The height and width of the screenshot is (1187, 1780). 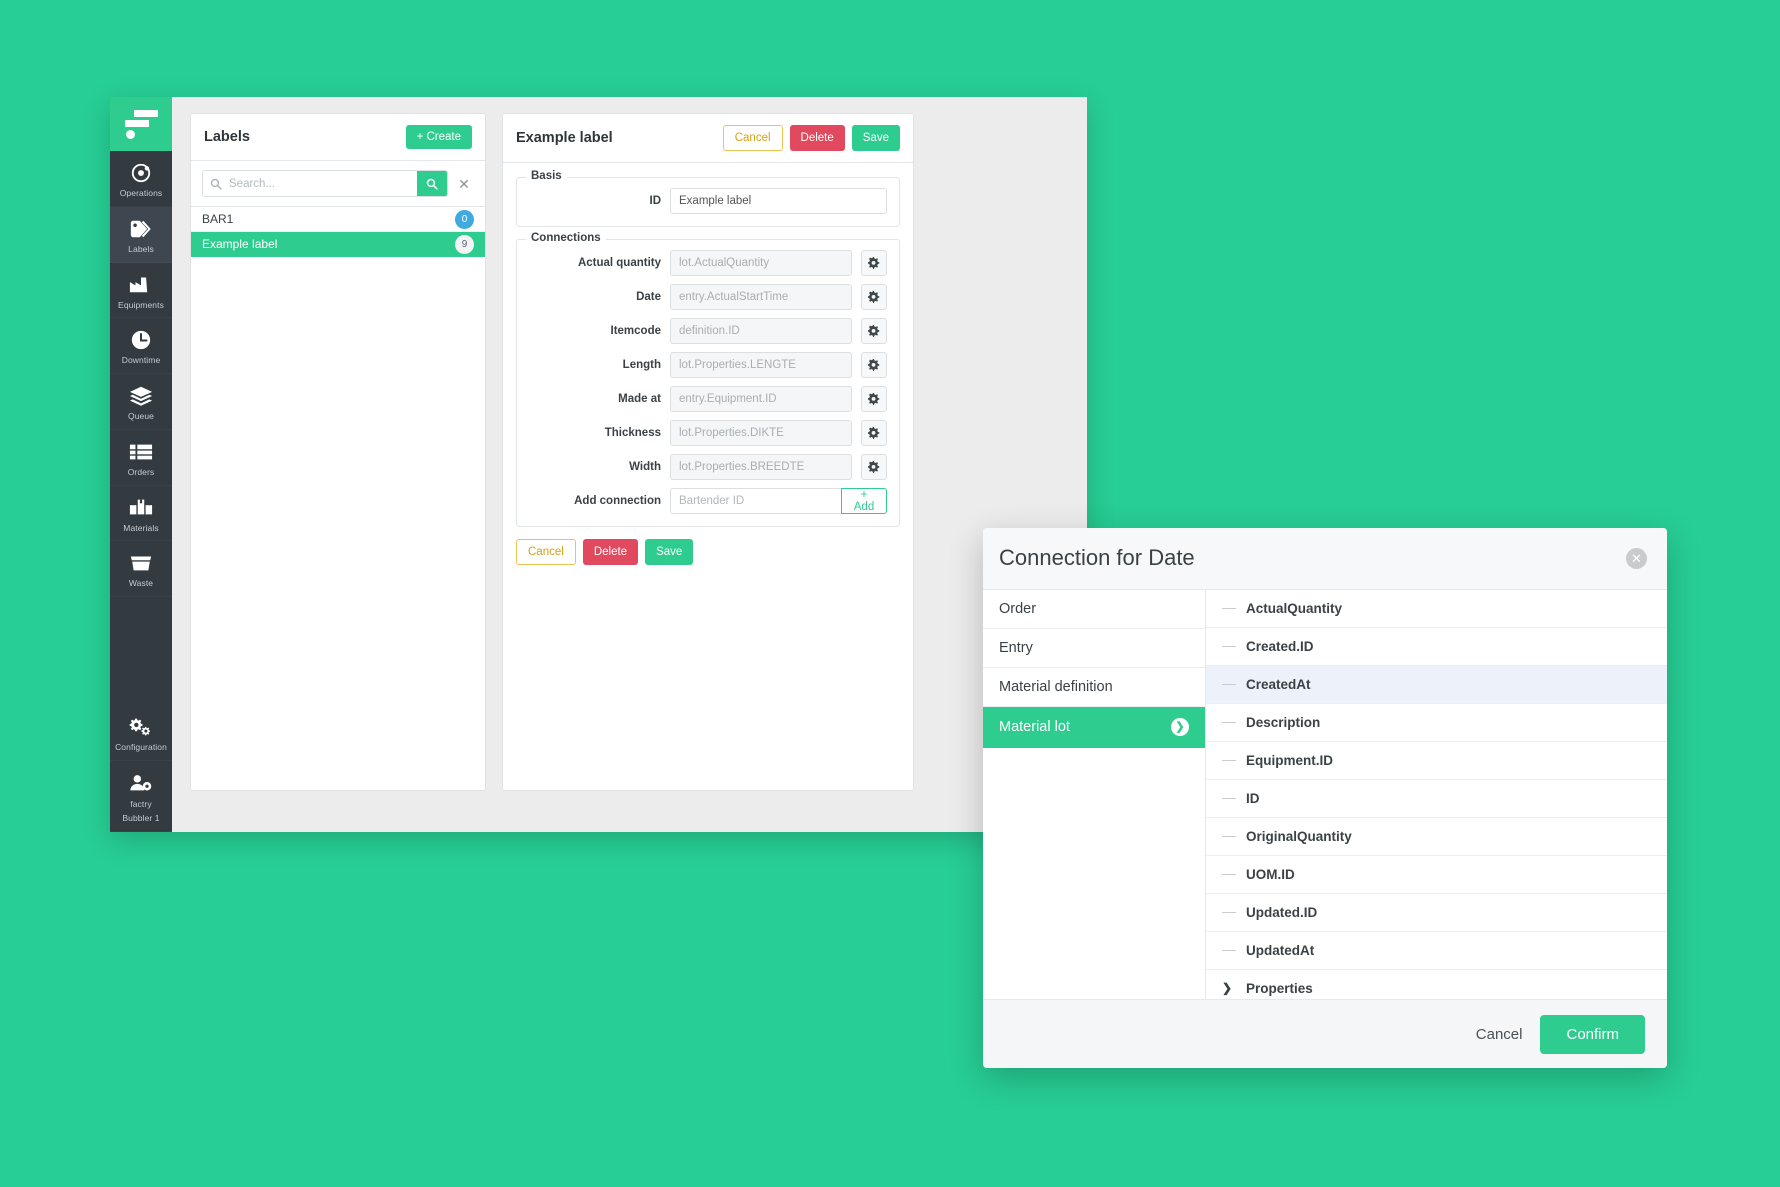 What do you see at coordinates (1180, 726) in the screenshot?
I see `chevron-right-icon: ❯` at bounding box center [1180, 726].